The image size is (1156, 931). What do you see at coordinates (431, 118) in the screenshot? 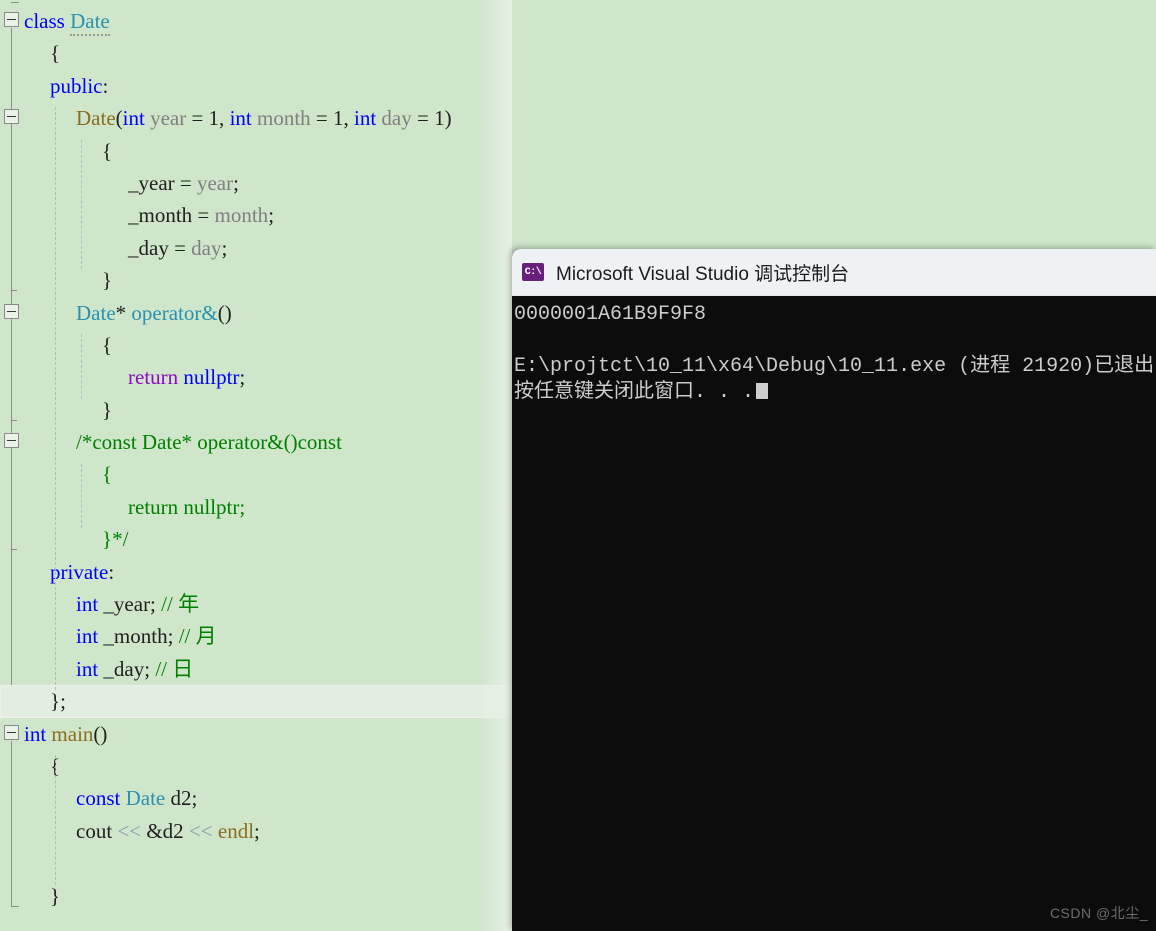
I see `code-token: = 1)` at bounding box center [431, 118].